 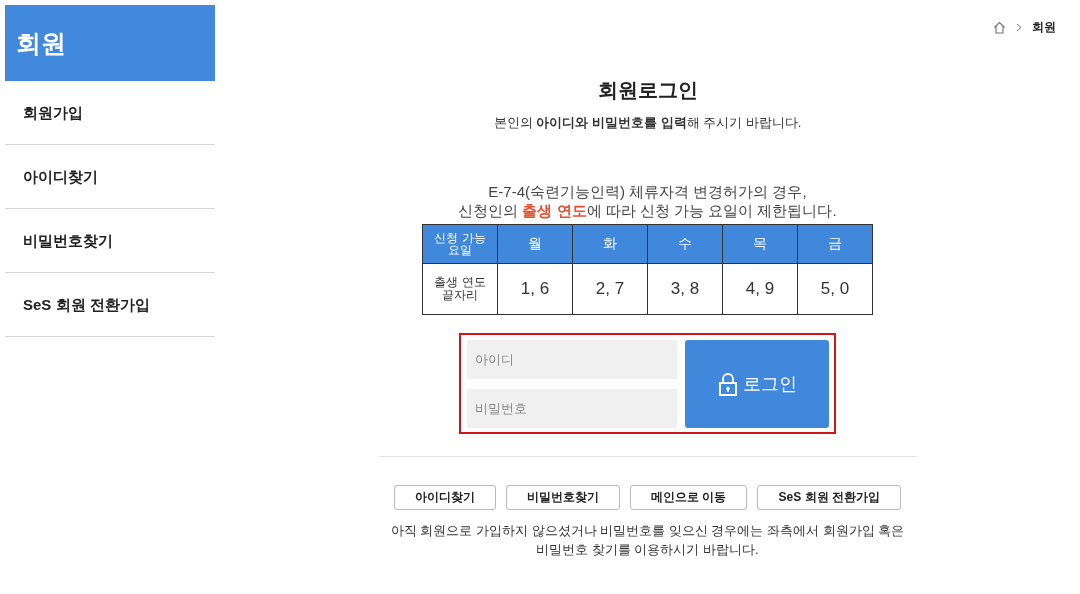 I want to click on sidebar-item: 아이디찾기, so click(x=110, y=177).